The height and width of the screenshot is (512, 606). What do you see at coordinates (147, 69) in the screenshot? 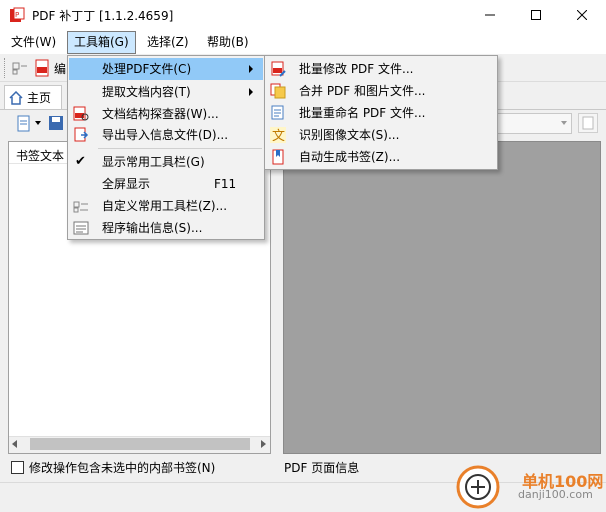
I see `menu-item-label: 处理PDF文件(C)` at bounding box center [147, 69].